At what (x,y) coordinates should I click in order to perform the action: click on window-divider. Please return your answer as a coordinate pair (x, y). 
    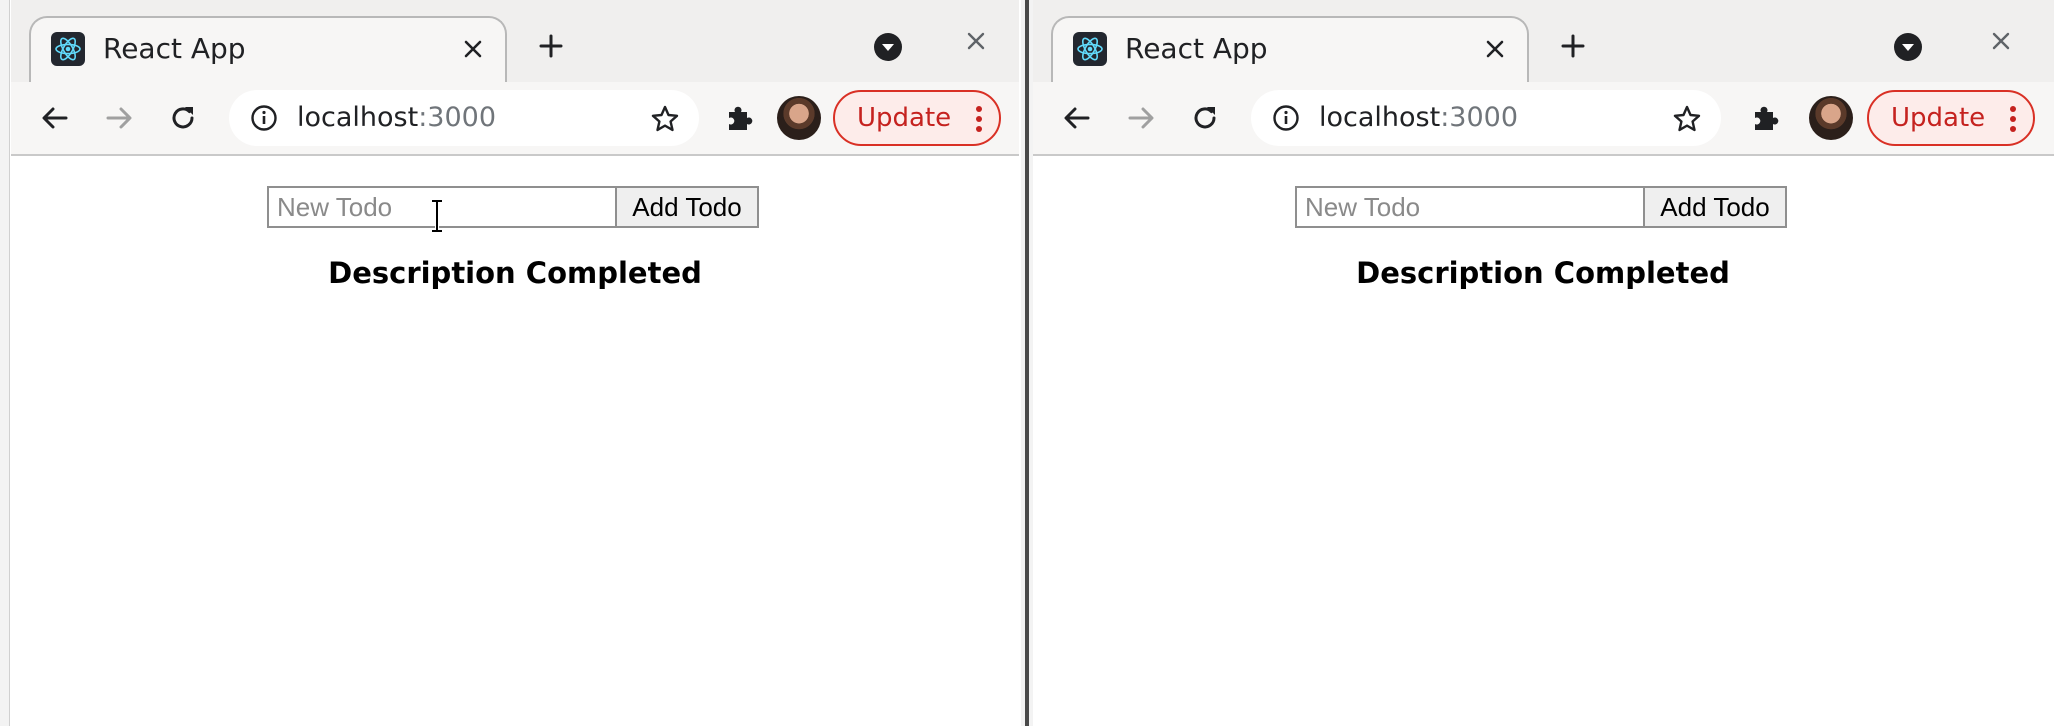
    Looking at the image, I should click on (1027, 363).